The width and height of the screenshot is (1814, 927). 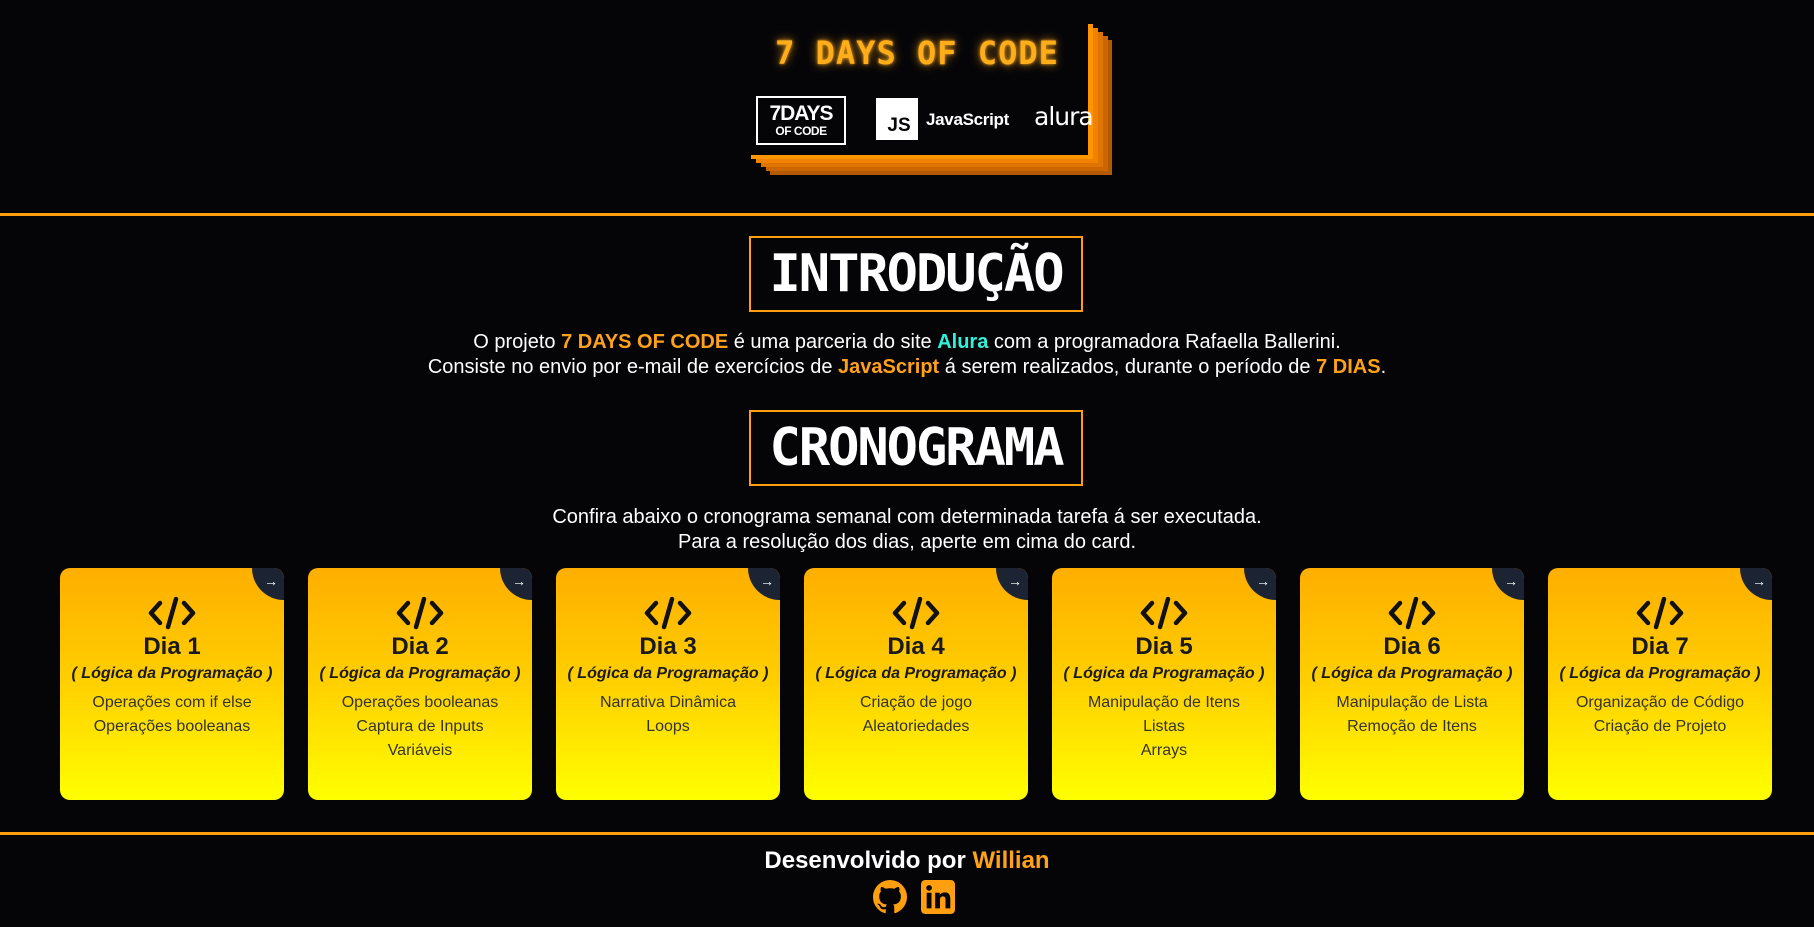 What do you see at coordinates (668, 726) in the screenshot?
I see `card-topic: Loops` at bounding box center [668, 726].